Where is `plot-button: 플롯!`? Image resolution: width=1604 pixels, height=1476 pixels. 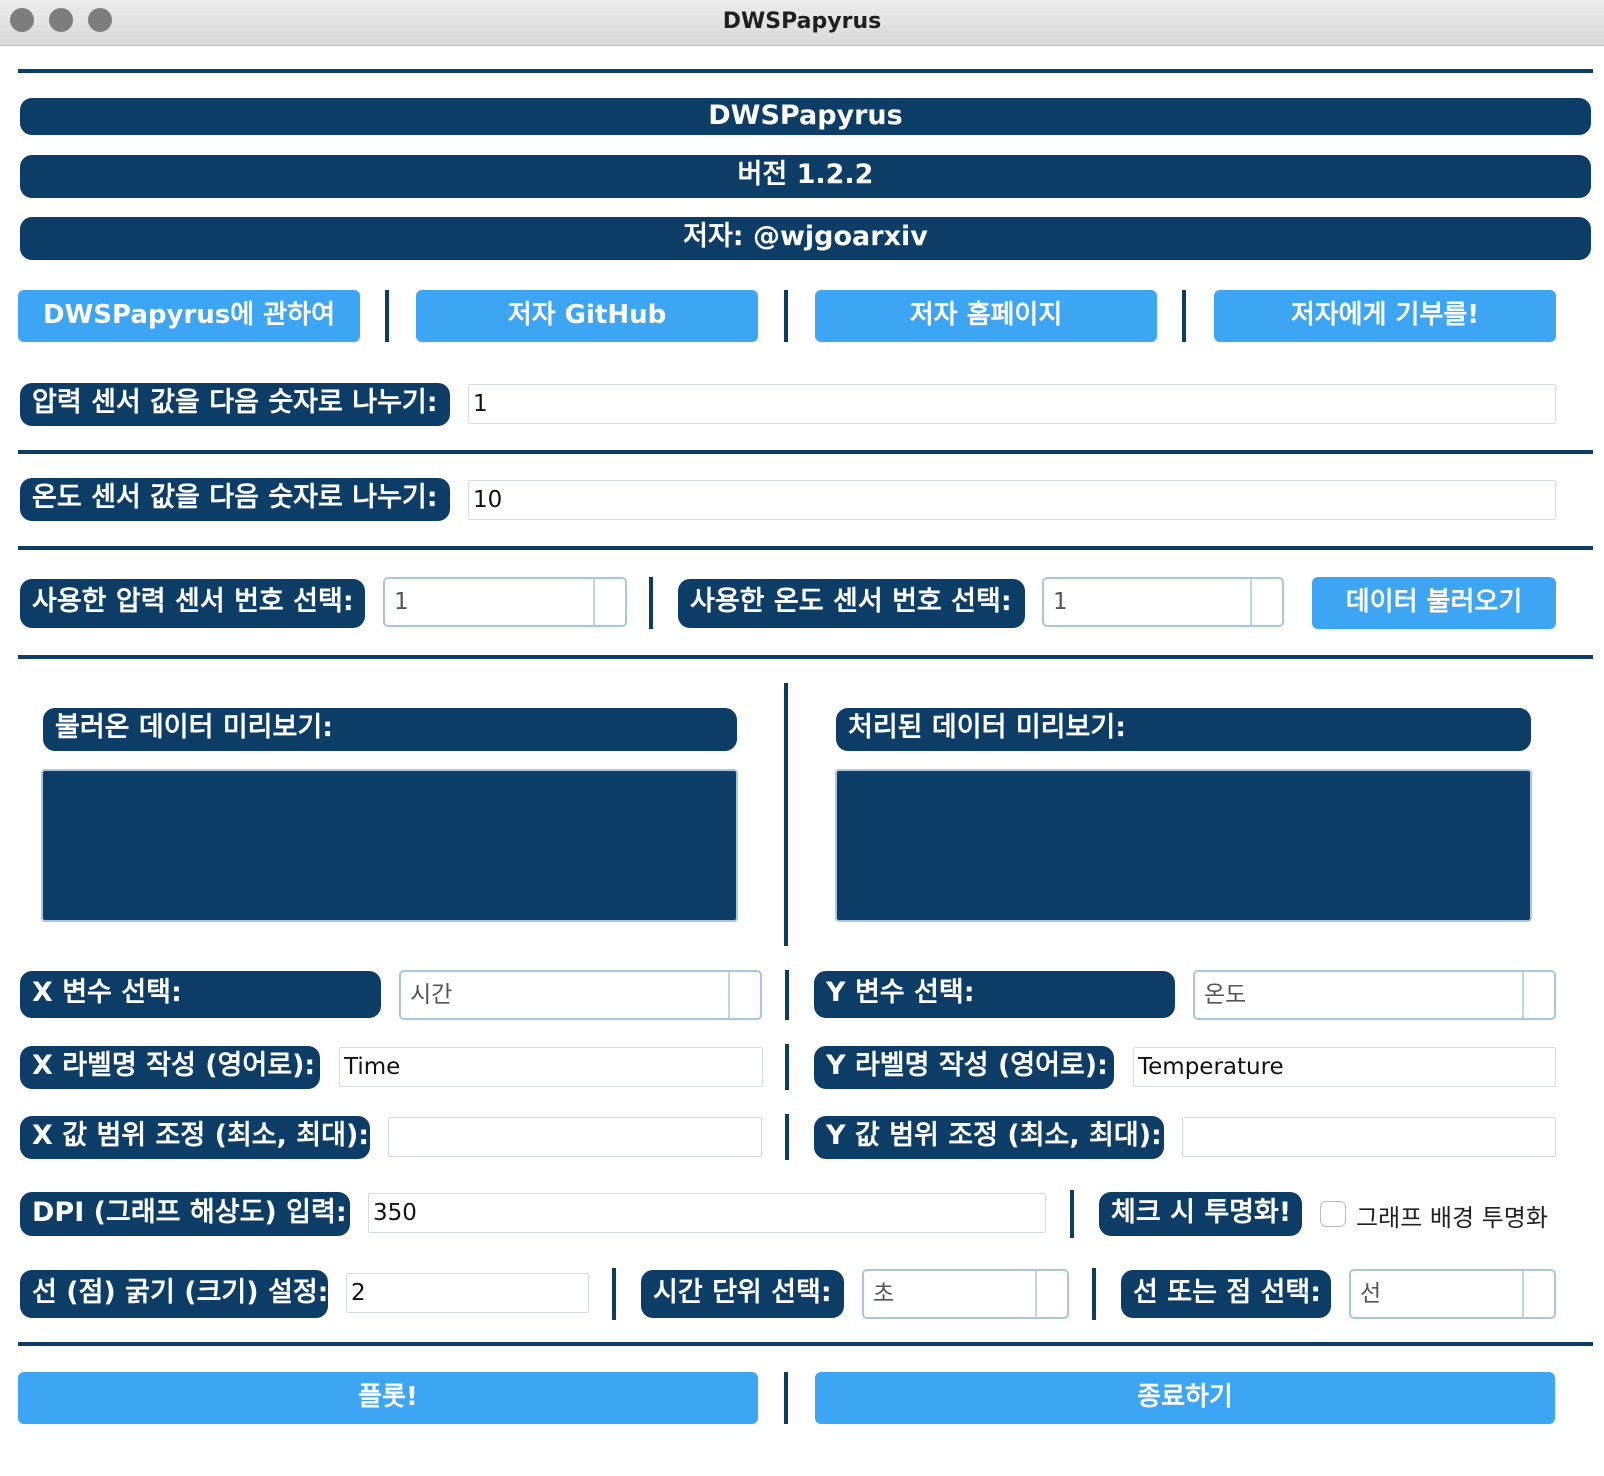
plot-button: 플롯! is located at coordinates (388, 1398).